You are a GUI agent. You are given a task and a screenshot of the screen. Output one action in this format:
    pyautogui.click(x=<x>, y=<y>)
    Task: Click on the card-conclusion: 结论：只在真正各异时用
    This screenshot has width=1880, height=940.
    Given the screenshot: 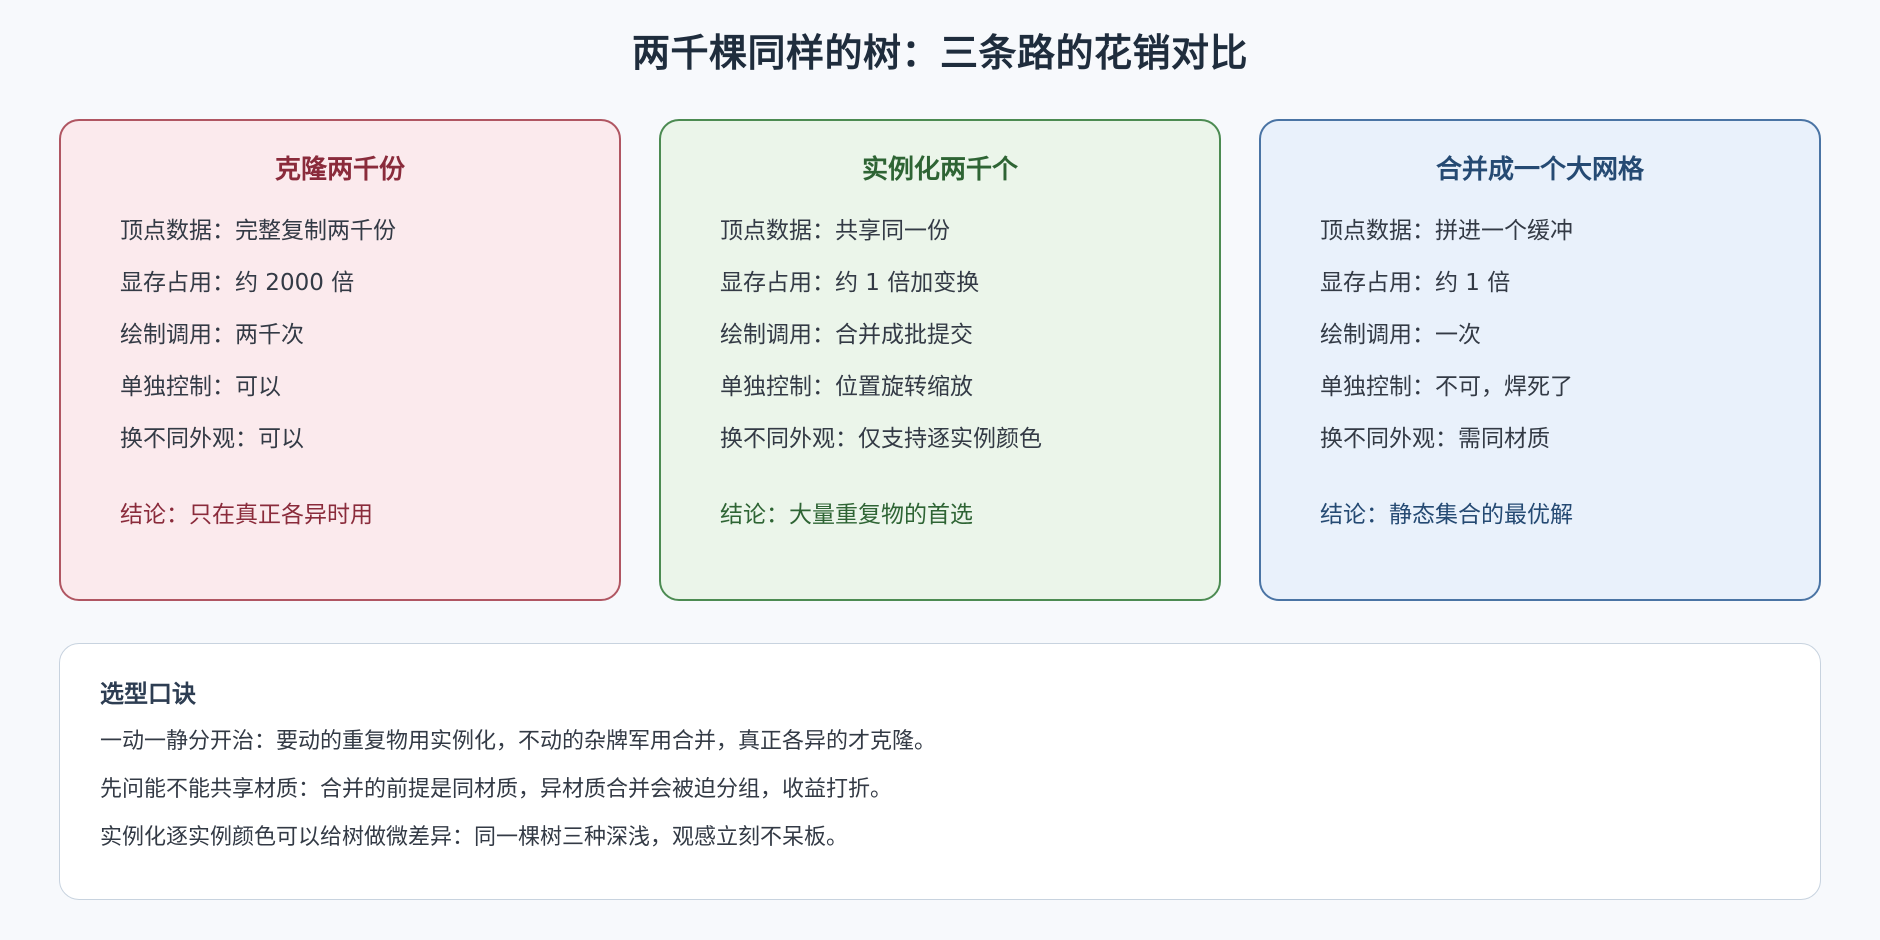 What is the action you would take?
    pyautogui.click(x=246, y=515)
    